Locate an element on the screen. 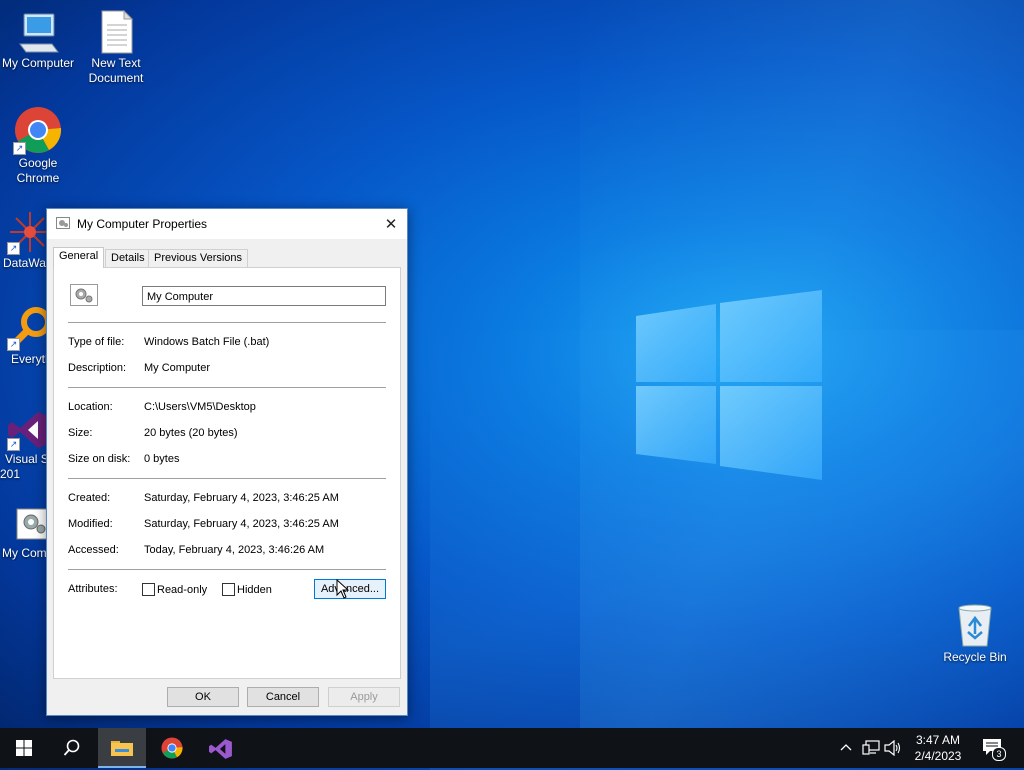  size-label: Size: is located at coordinates (80, 433).